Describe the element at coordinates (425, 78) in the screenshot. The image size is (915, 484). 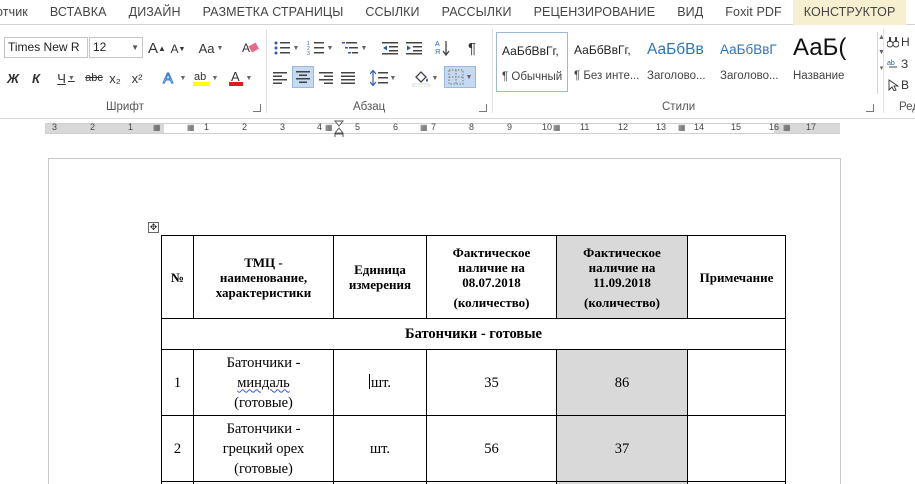
I see `shading-button: ▼` at that location.